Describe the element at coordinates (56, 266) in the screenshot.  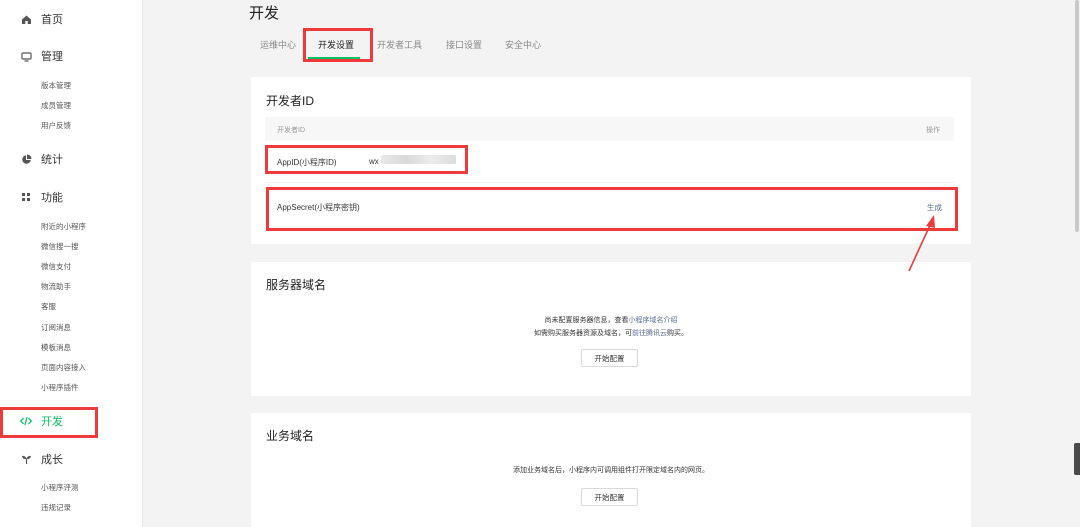
I see `nav-wechat-pay: 微信支付` at that location.